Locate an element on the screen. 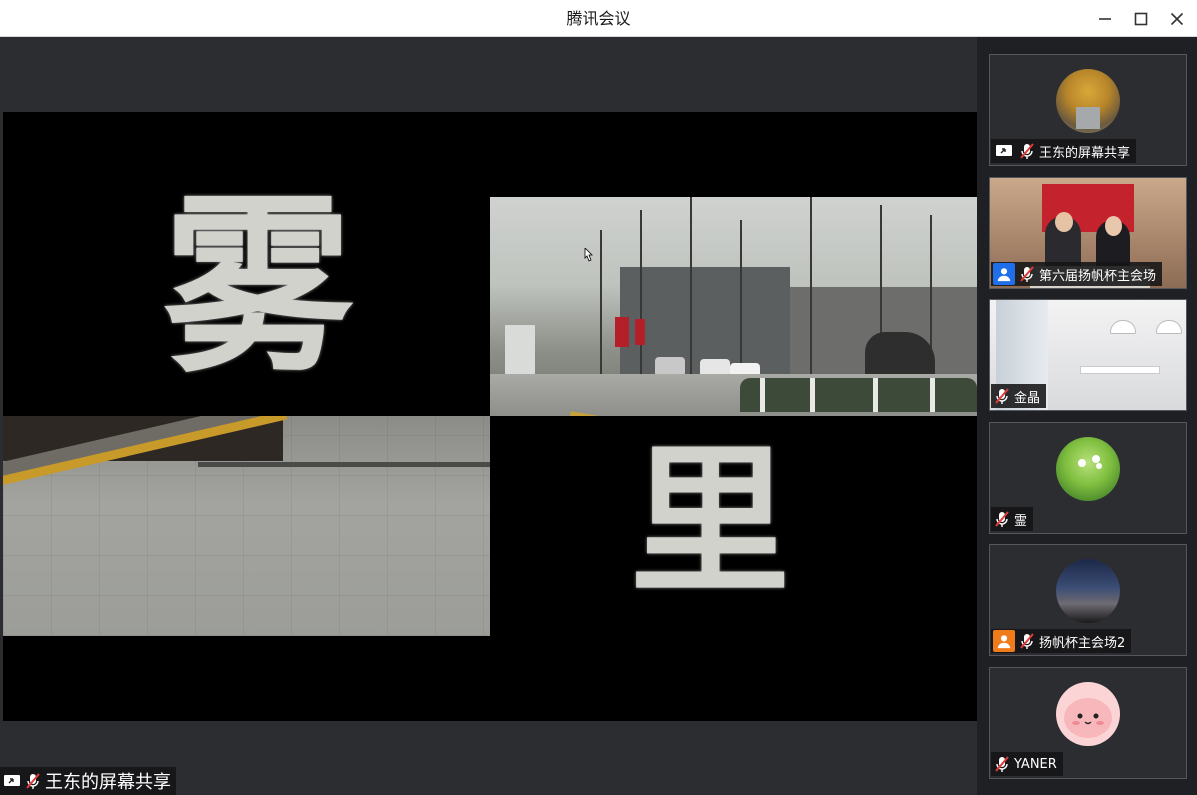 Image resolution: width=1197 pixels, height=795 pixels. participant-name-bar: YANER is located at coordinates (1027, 764).